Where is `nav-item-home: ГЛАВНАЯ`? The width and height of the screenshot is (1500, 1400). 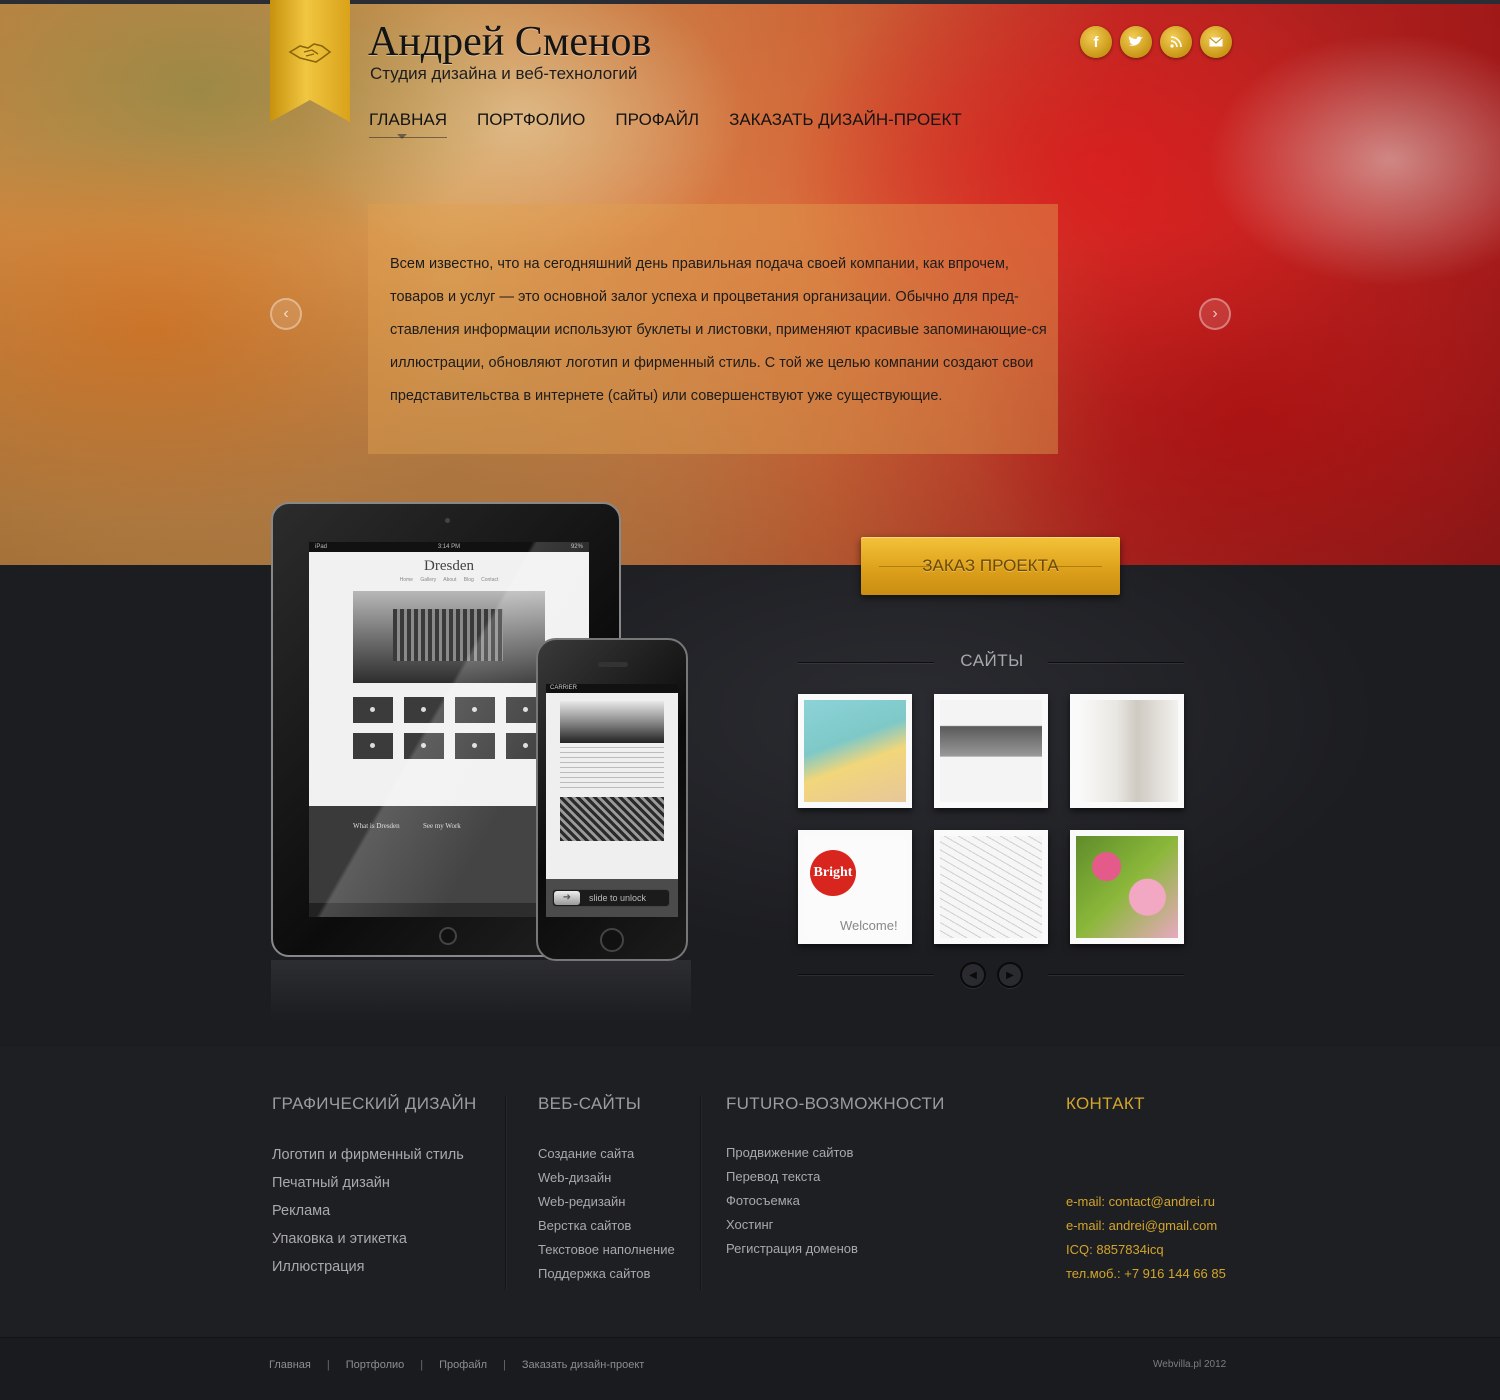 nav-item-home: ГЛАВНАЯ is located at coordinates (408, 124).